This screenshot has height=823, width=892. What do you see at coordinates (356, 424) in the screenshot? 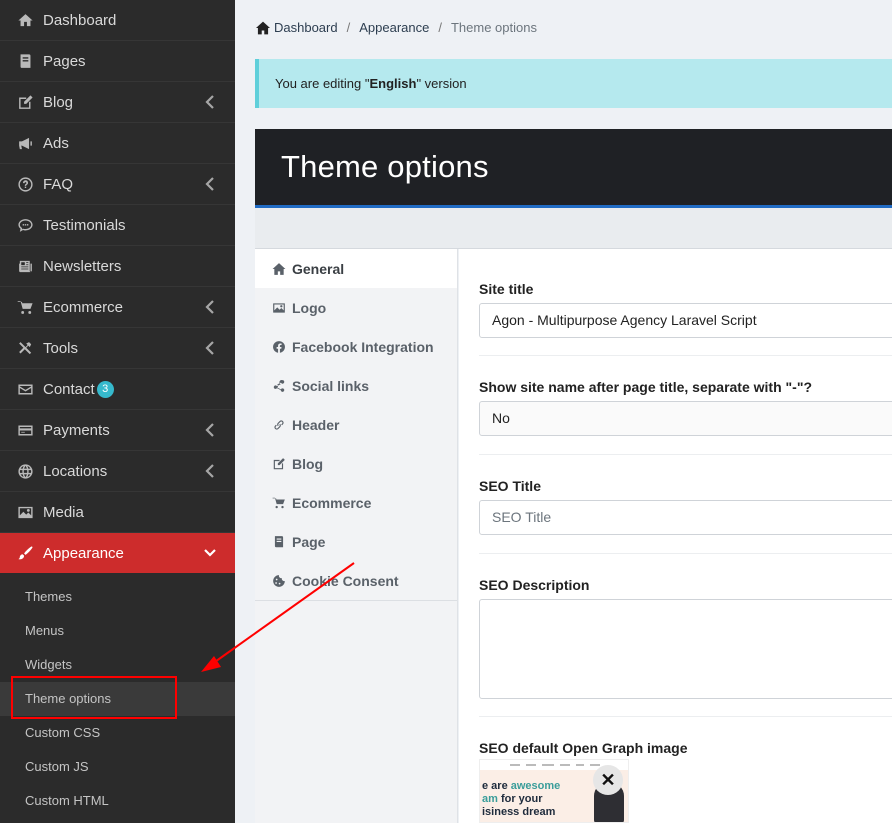
I see `tab-header: Header` at bounding box center [356, 424].